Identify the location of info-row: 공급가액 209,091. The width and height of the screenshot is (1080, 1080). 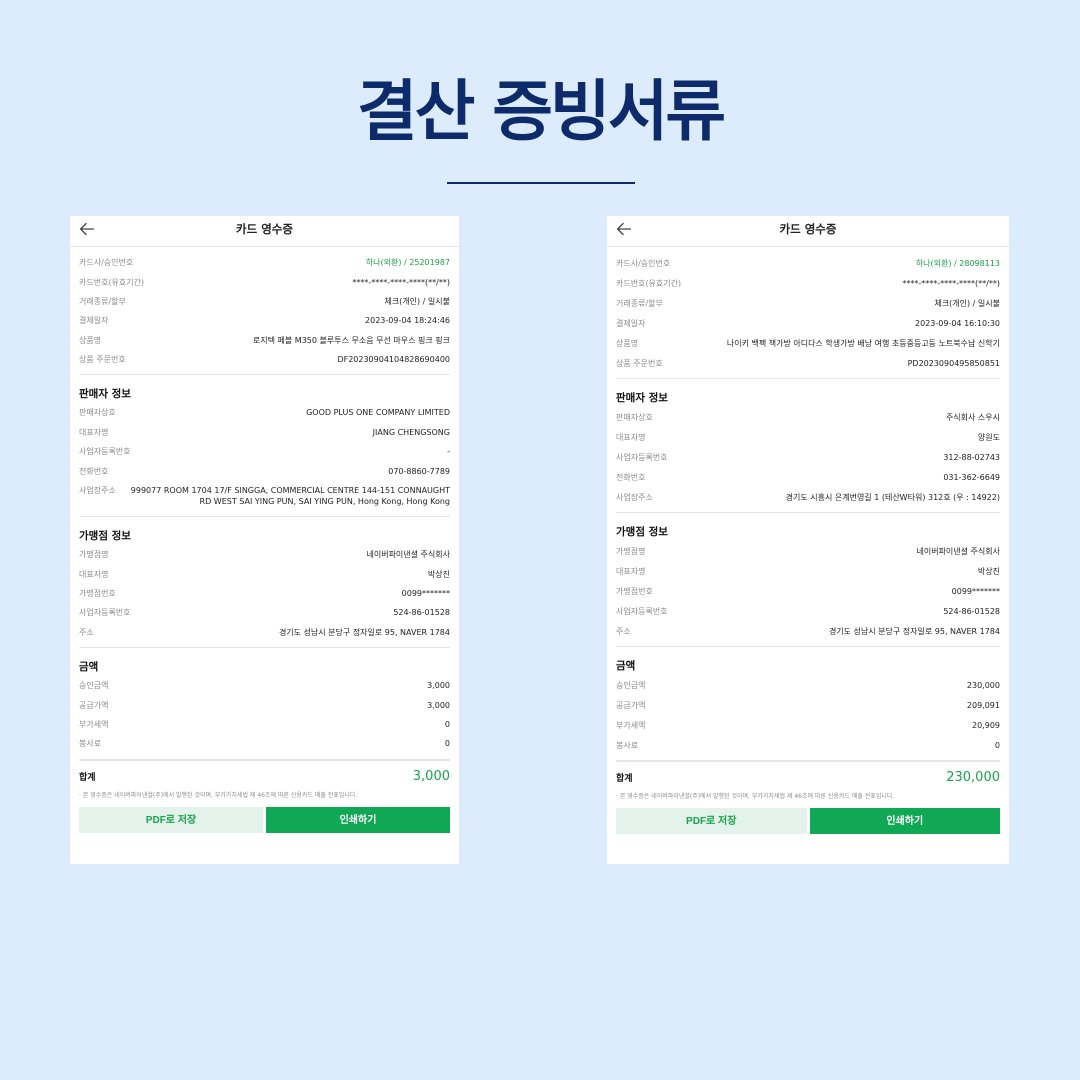
(808, 705).